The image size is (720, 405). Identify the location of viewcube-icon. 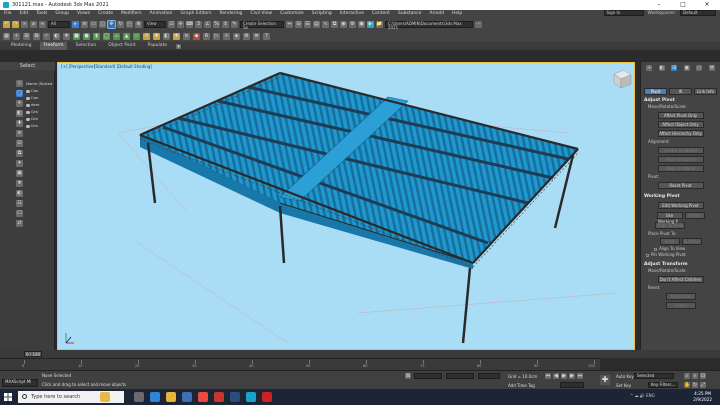
(622, 78).